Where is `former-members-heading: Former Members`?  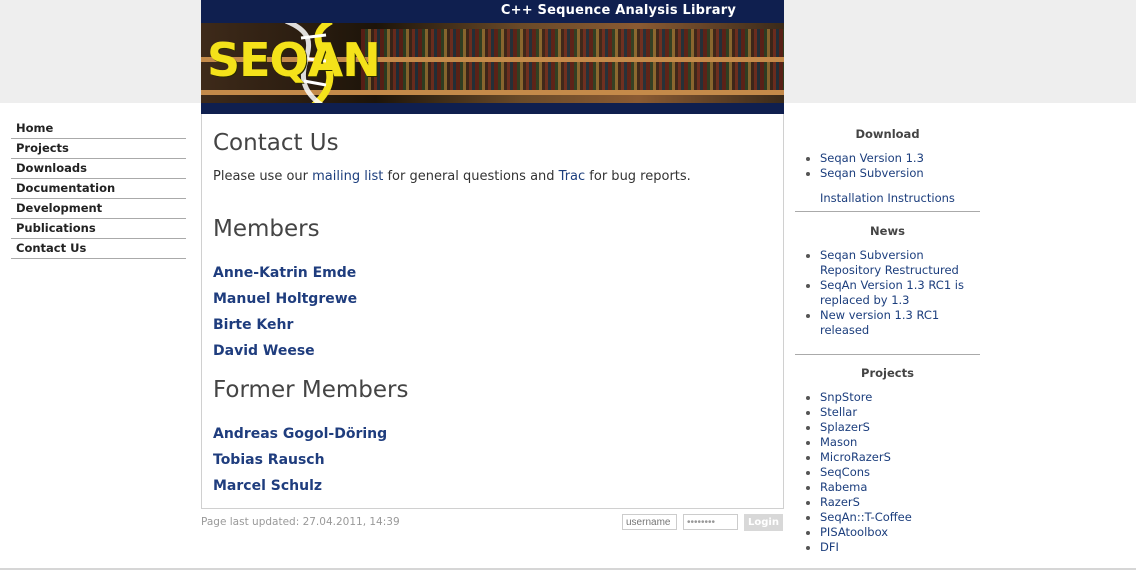
former-members-heading: Former Members is located at coordinates (311, 390).